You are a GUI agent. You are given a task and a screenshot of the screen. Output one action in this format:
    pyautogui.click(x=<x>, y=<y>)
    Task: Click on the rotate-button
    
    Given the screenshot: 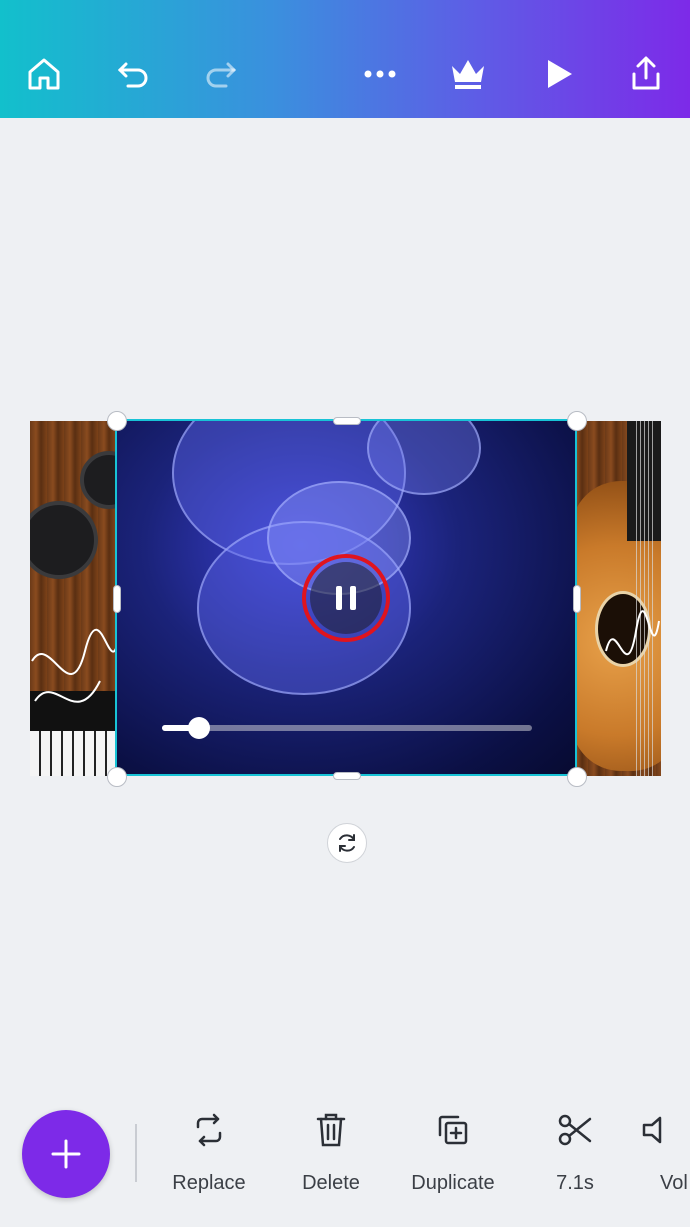 What is the action you would take?
    pyautogui.click(x=347, y=843)
    